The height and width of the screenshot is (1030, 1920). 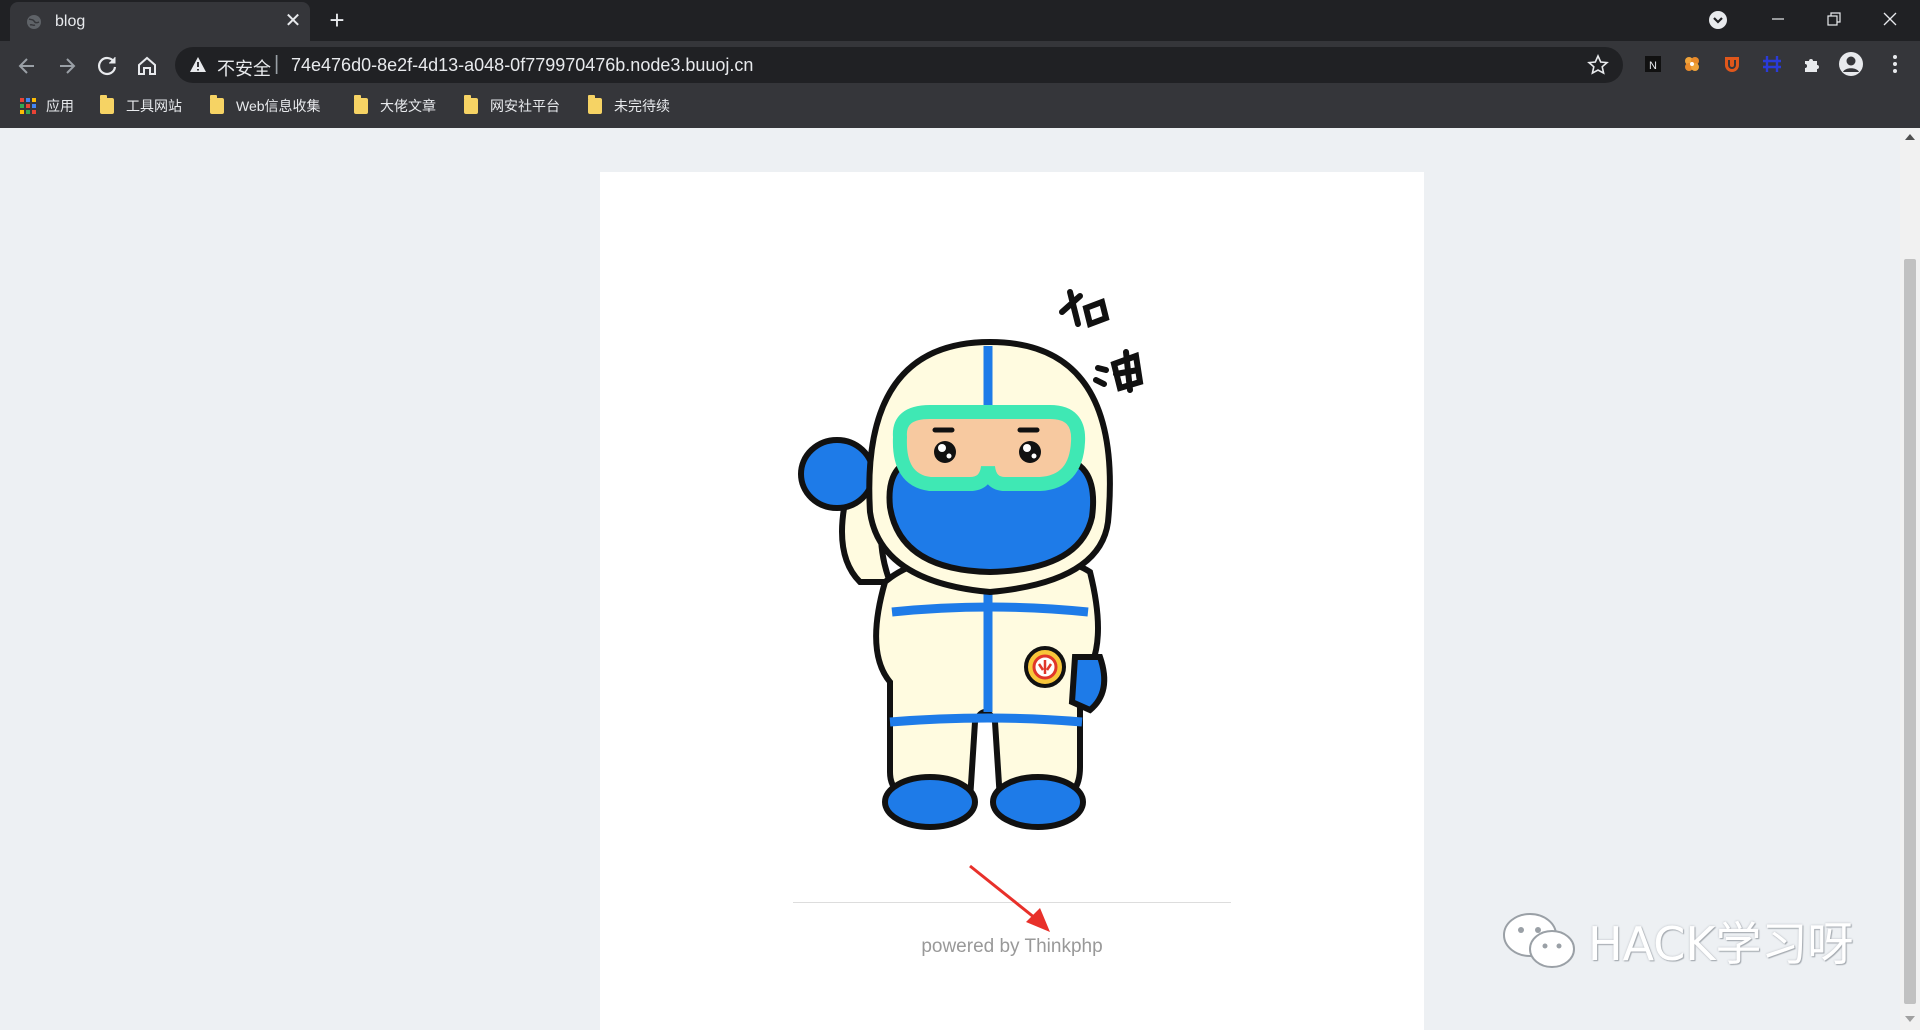 I want to click on bookmark-folder-articles: 大佬文章, so click(x=395, y=105).